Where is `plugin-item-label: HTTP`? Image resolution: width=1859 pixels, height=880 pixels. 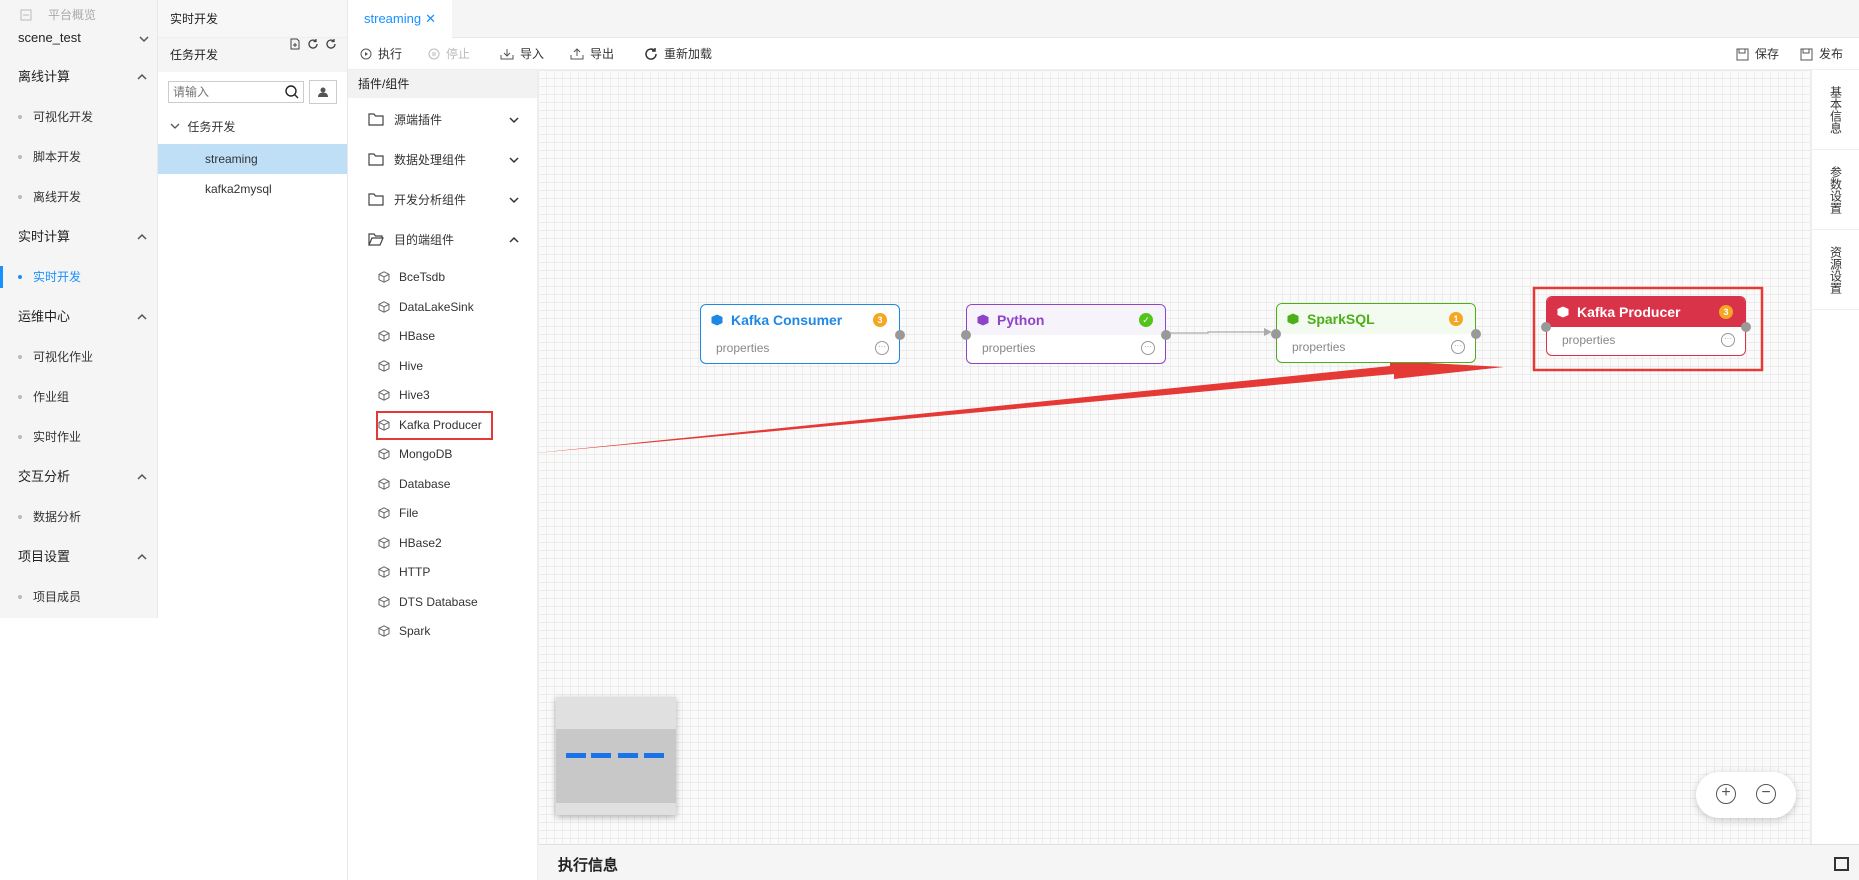
plugin-item-label: HTTP is located at coordinates (415, 572).